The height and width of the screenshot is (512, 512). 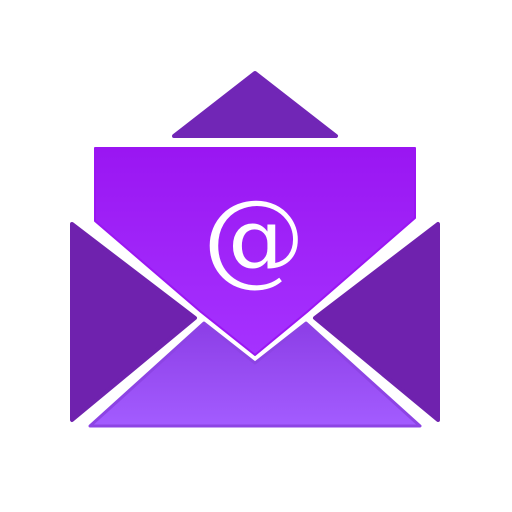 What do you see at coordinates (255, 104) in the screenshot?
I see `envelope-top-flap` at bounding box center [255, 104].